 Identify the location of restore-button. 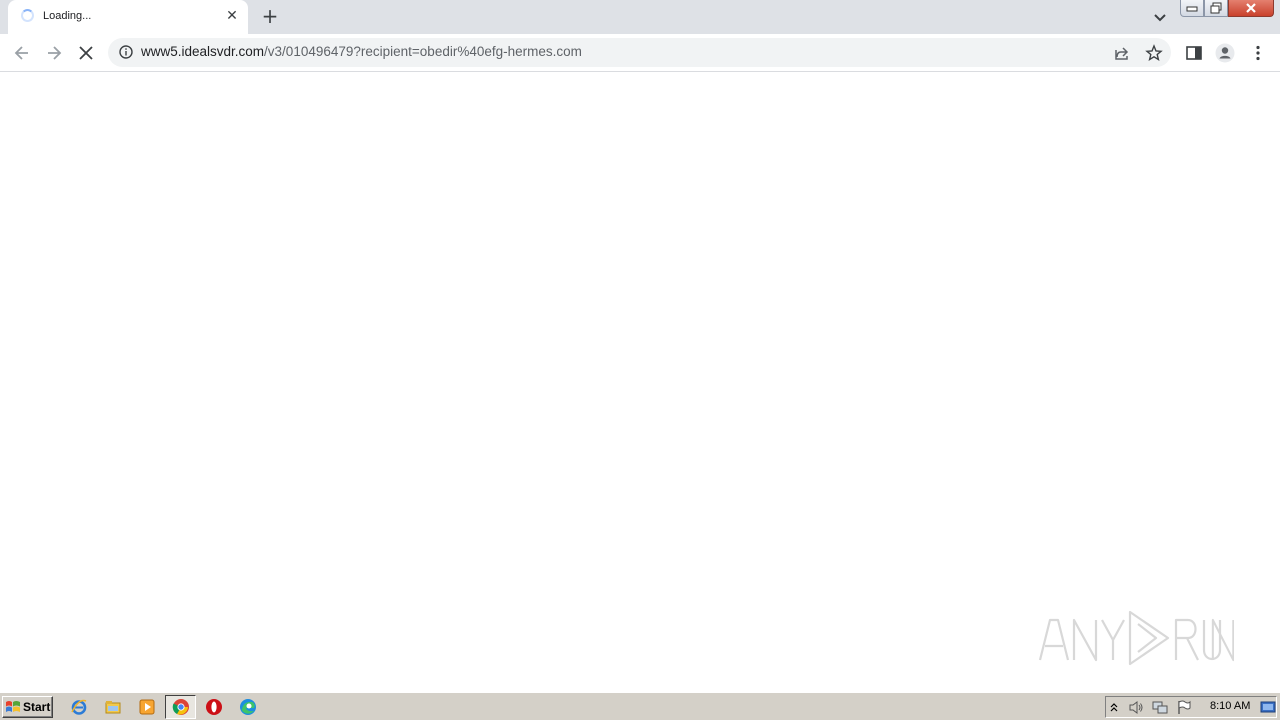
(1216, 8).